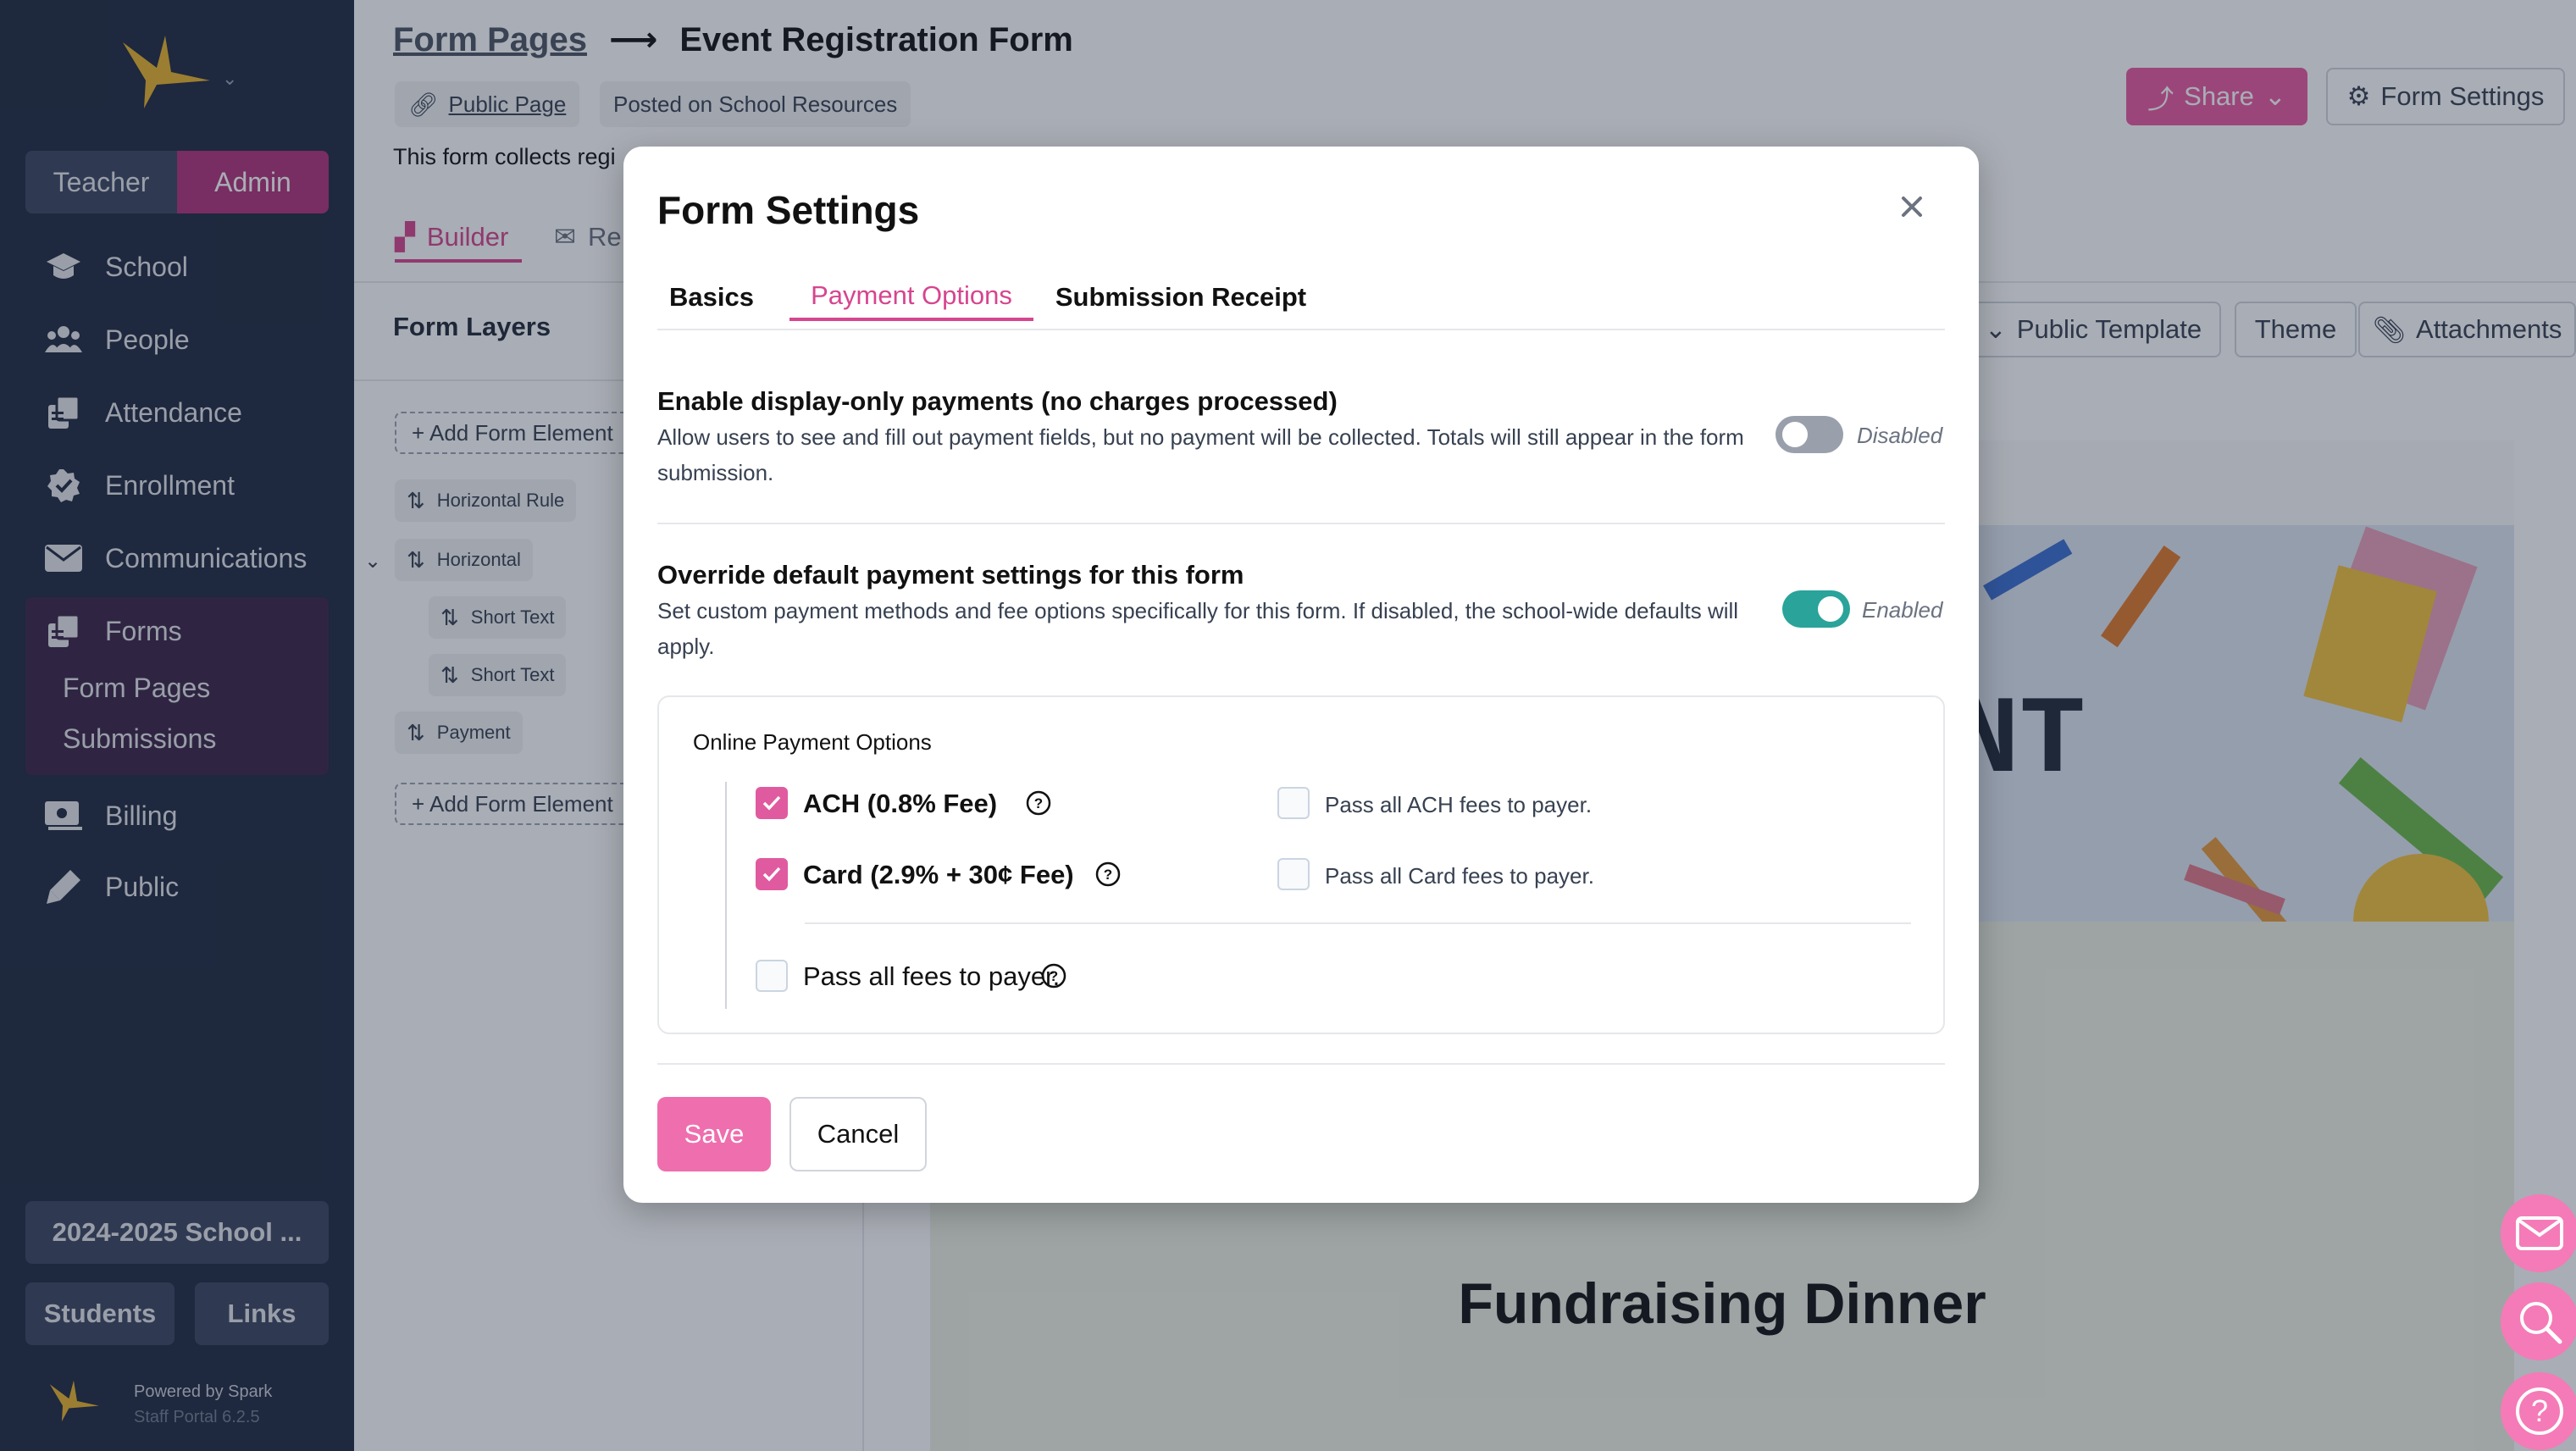 This screenshot has height=1451, width=2576. Describe the element at coordinates (714, 1134) in the screenshot. I see `save-button: Save` at that location.